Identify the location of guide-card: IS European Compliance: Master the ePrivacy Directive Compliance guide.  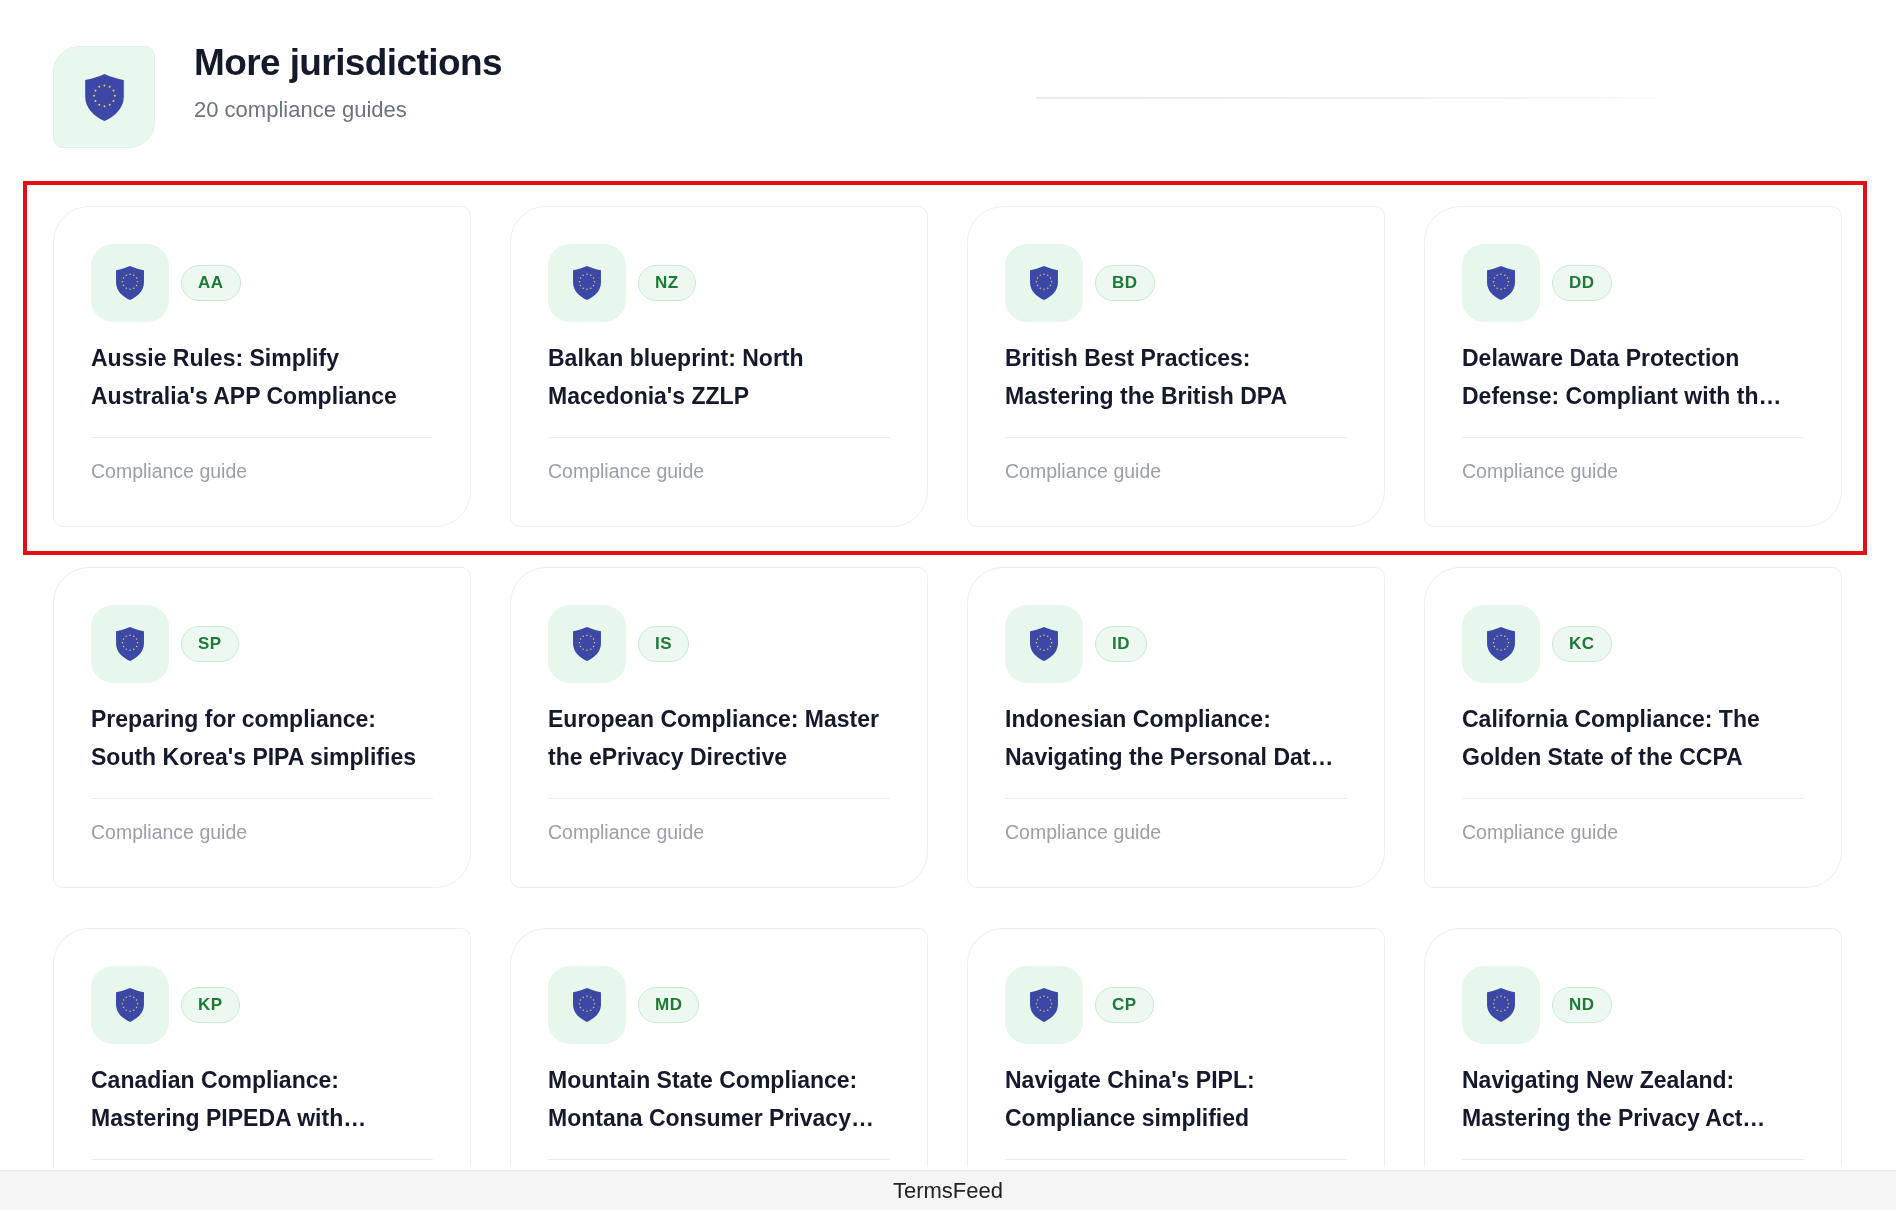
(719, 727).